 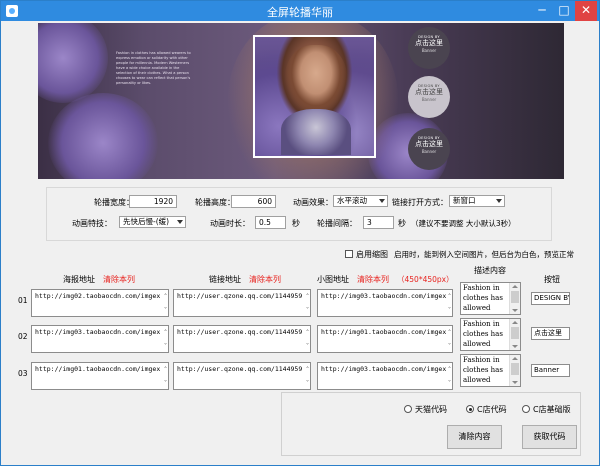 I want to click on effect-select-value: 水平滚动, so click(x=352, y=200).